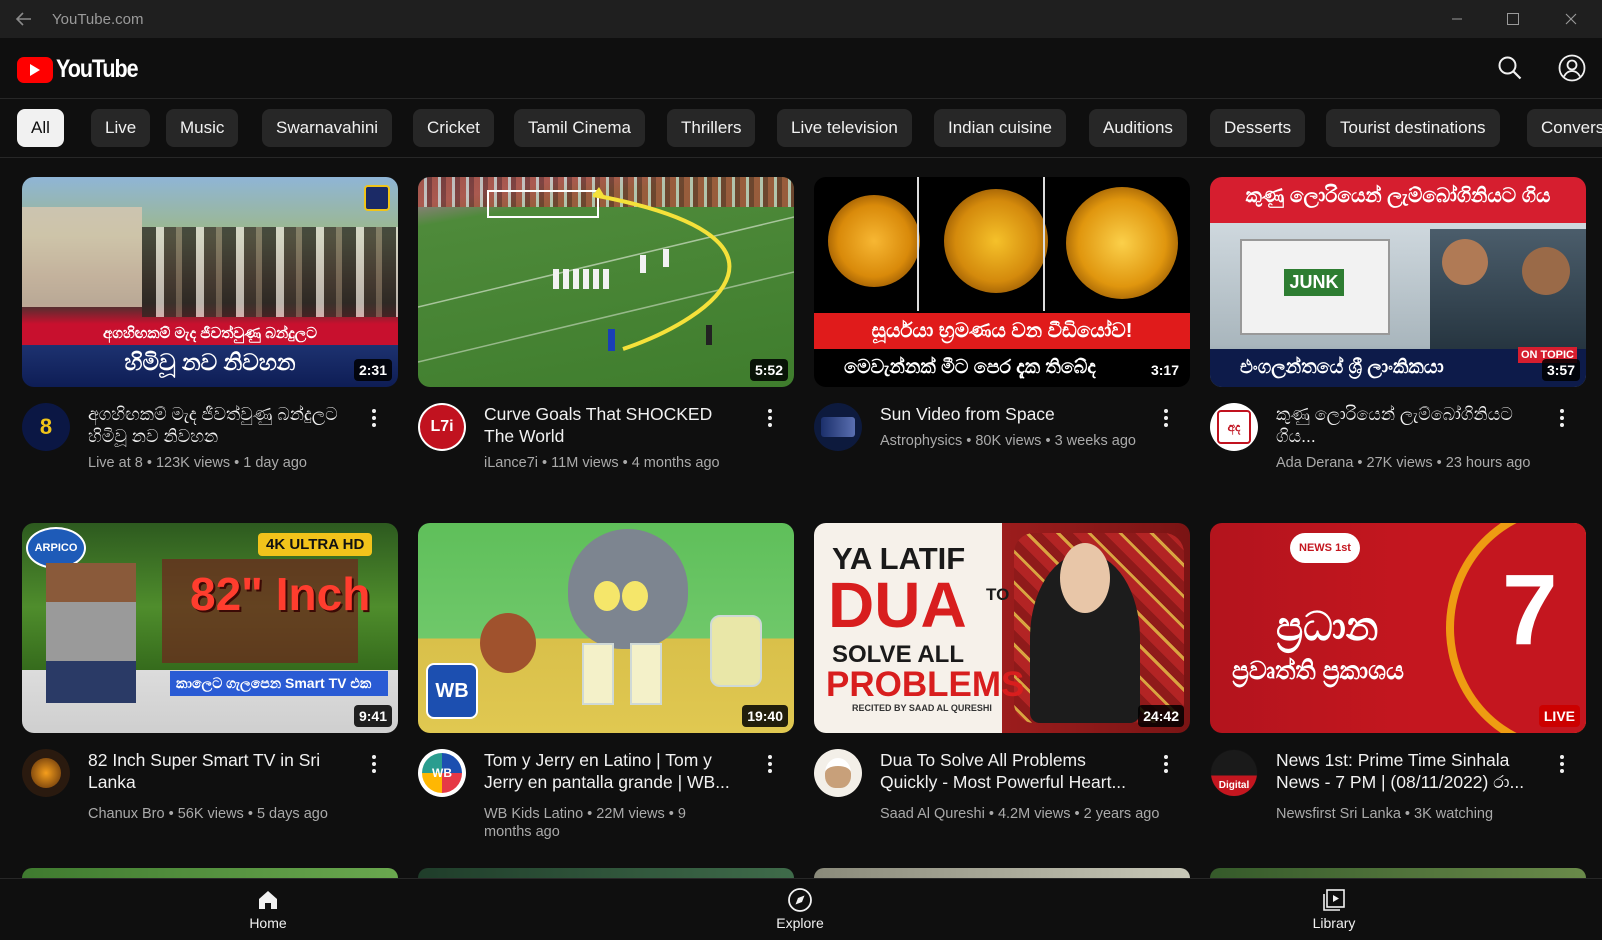  Describe the element at coordinates (1513, 19) in the screenshot. I see `maximize-icon` at that location.